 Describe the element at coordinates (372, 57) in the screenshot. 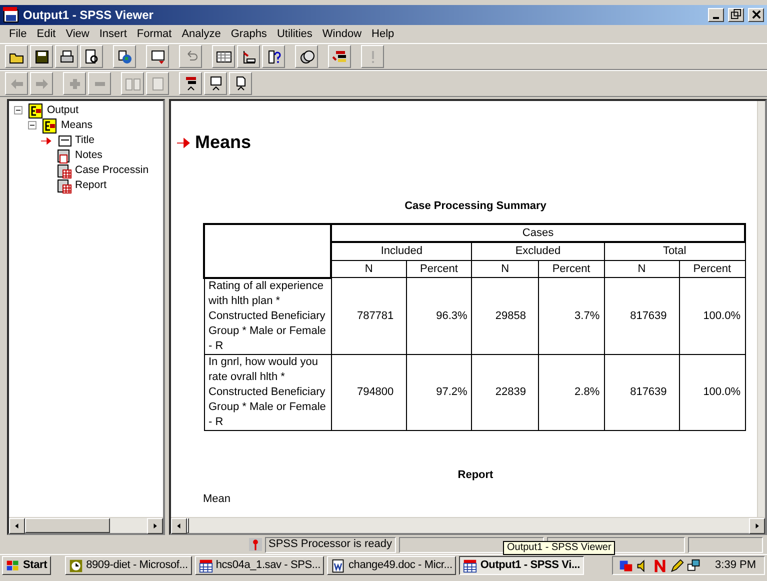

I see `exclamation-icon` at that location.